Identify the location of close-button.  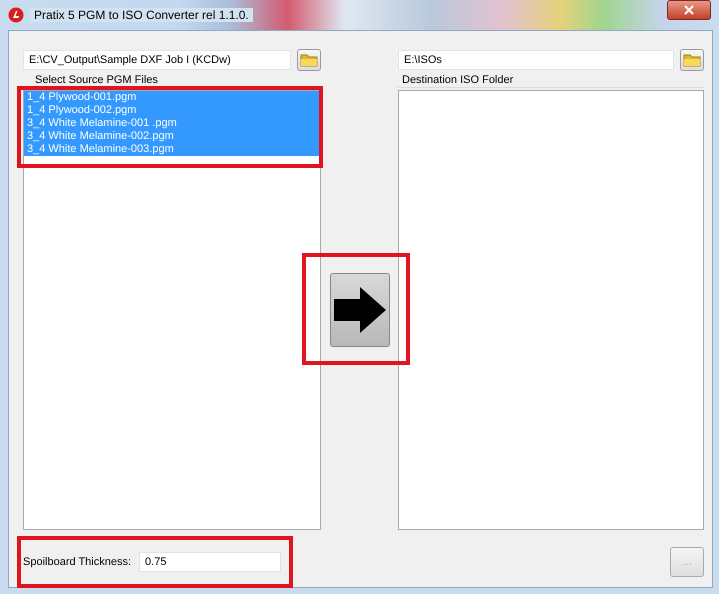
(689, 10).